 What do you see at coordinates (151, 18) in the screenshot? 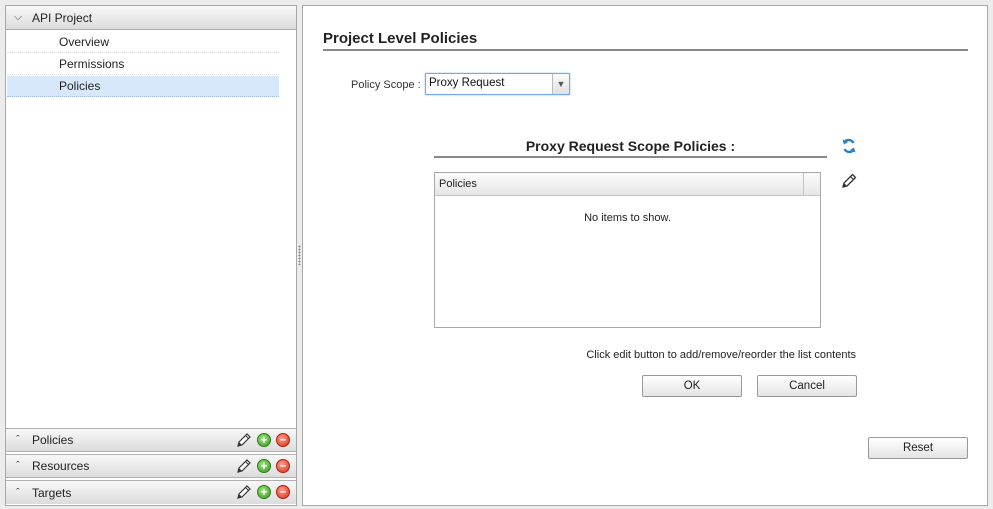
I see `project-header: ⌵ API Project` at bounding box center [151, 18].